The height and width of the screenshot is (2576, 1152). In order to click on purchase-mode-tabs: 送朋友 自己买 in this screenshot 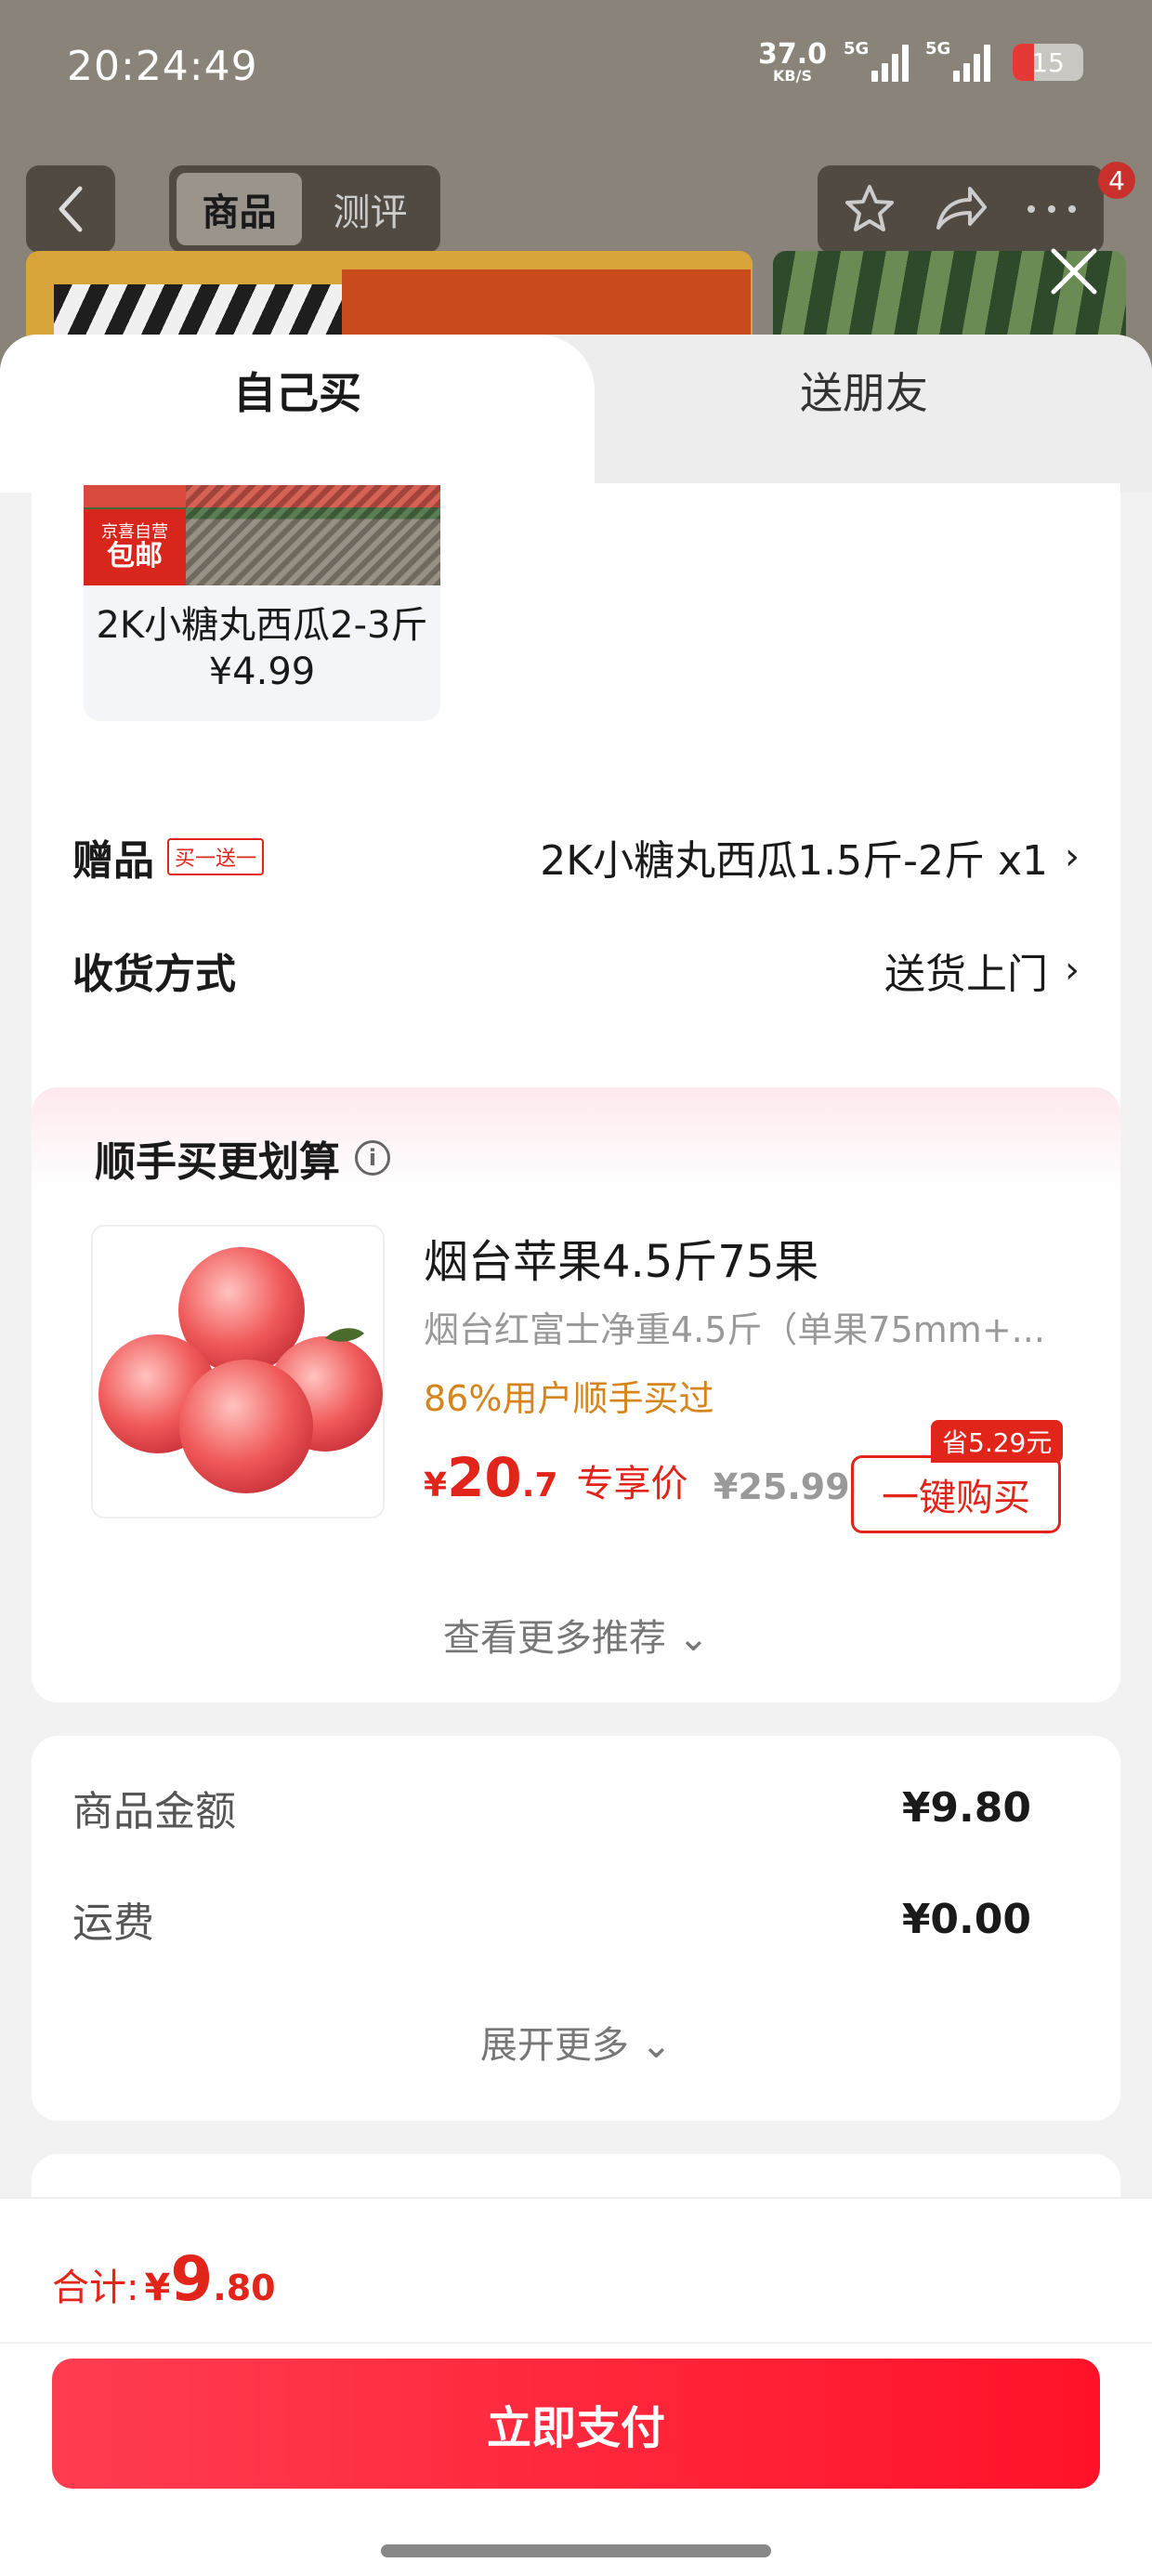, I will do `click(576, 414)`.